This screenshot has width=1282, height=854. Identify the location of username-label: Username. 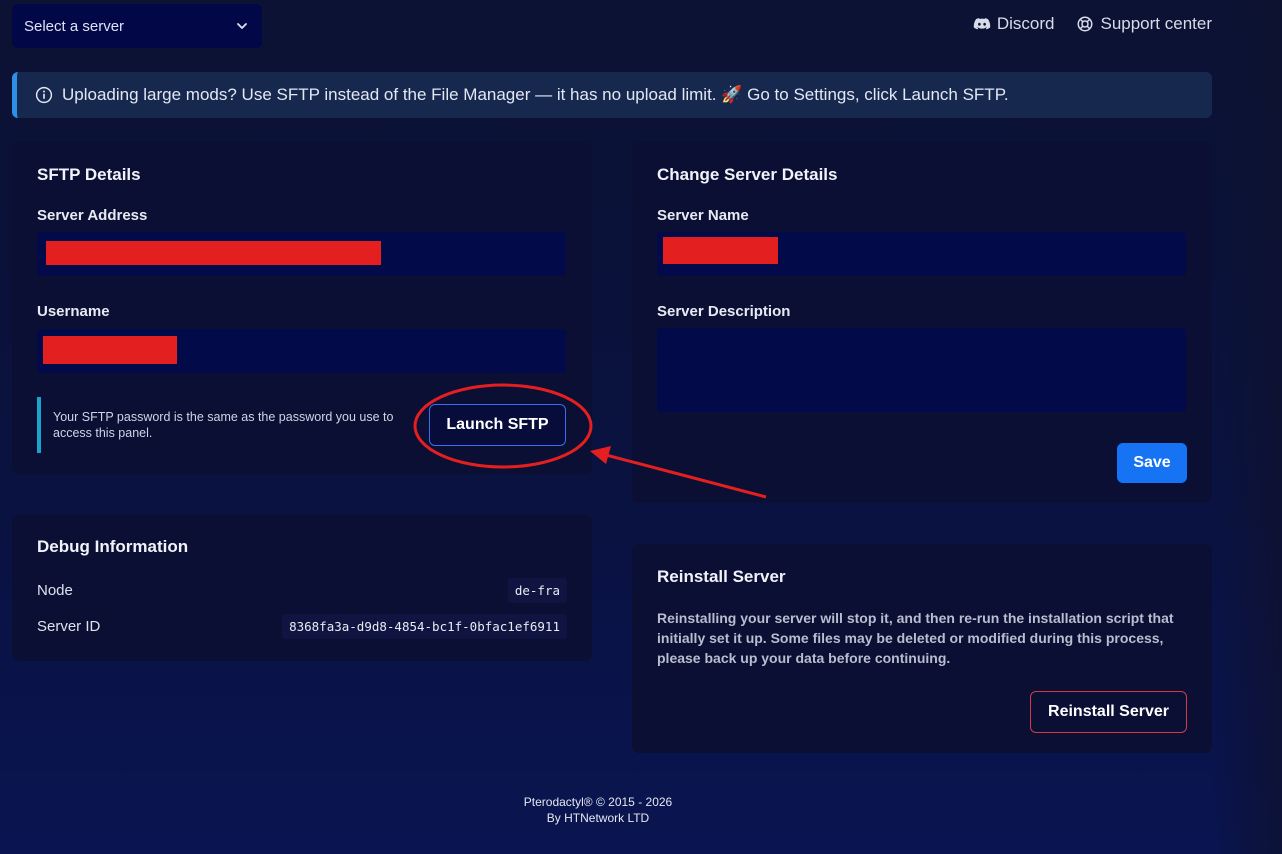
(73, 311).